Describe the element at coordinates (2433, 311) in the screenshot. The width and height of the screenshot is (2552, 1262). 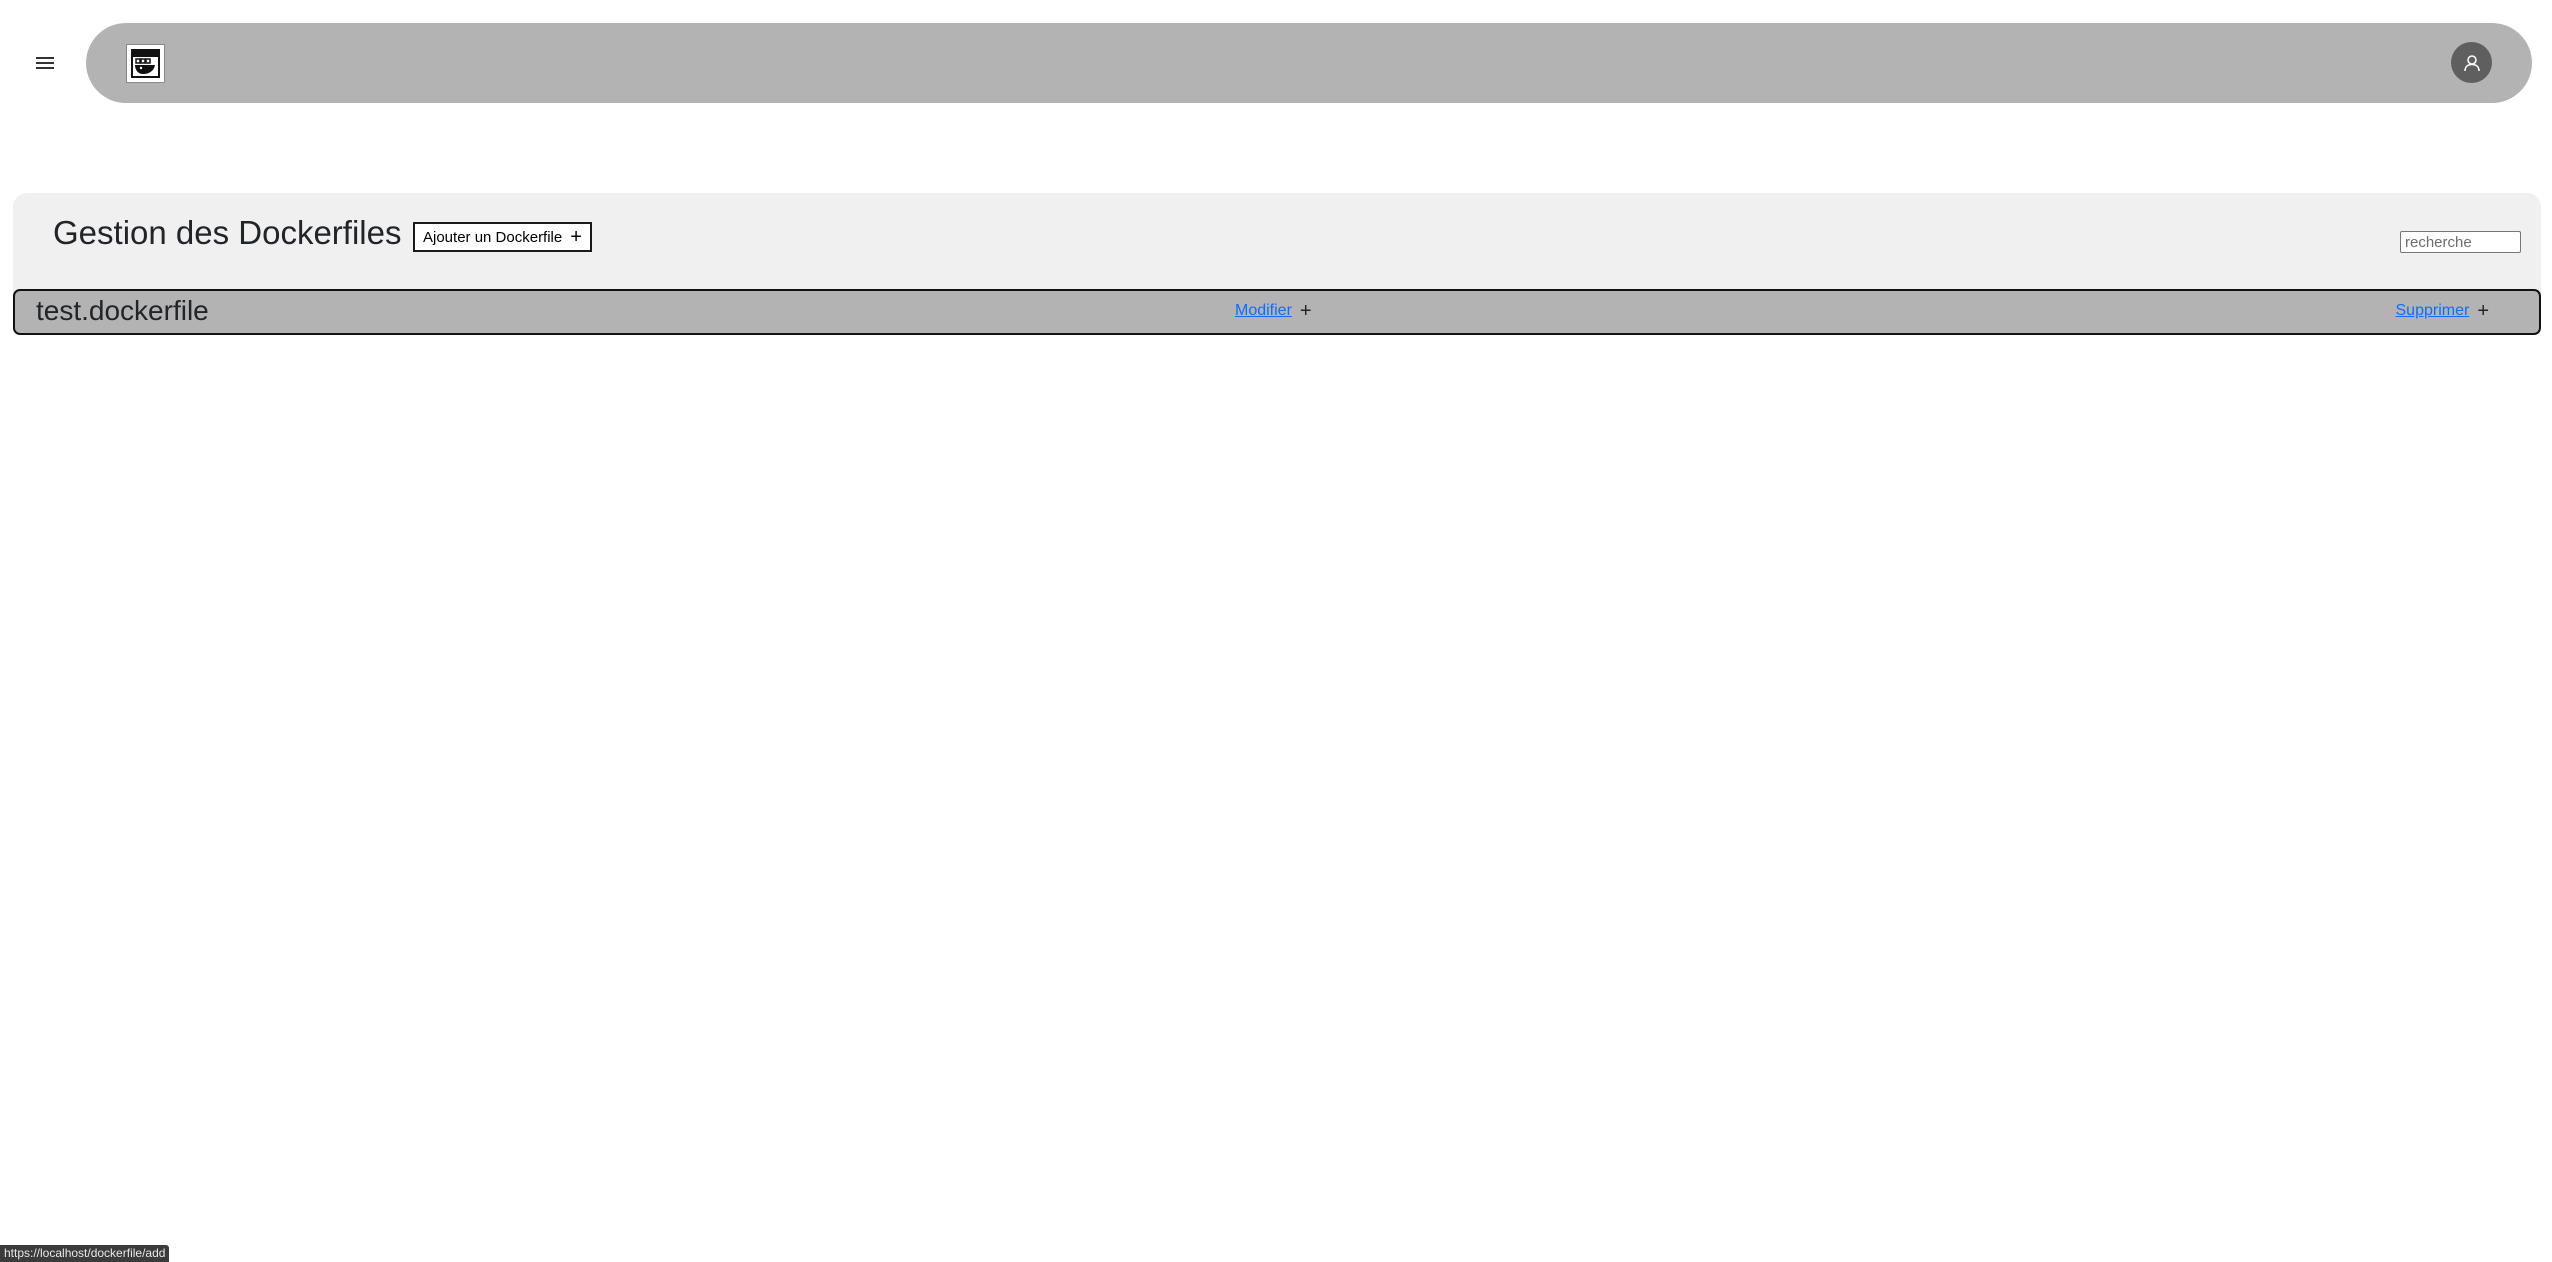
I see `delete-link: Supprimer` at that location.